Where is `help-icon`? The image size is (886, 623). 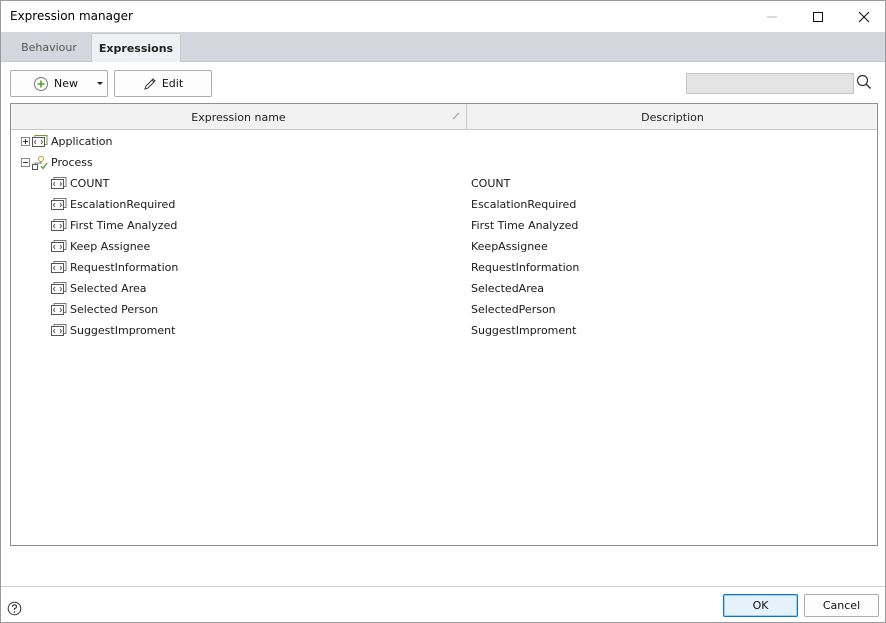
help-icon is located at coordinates (14, 608).